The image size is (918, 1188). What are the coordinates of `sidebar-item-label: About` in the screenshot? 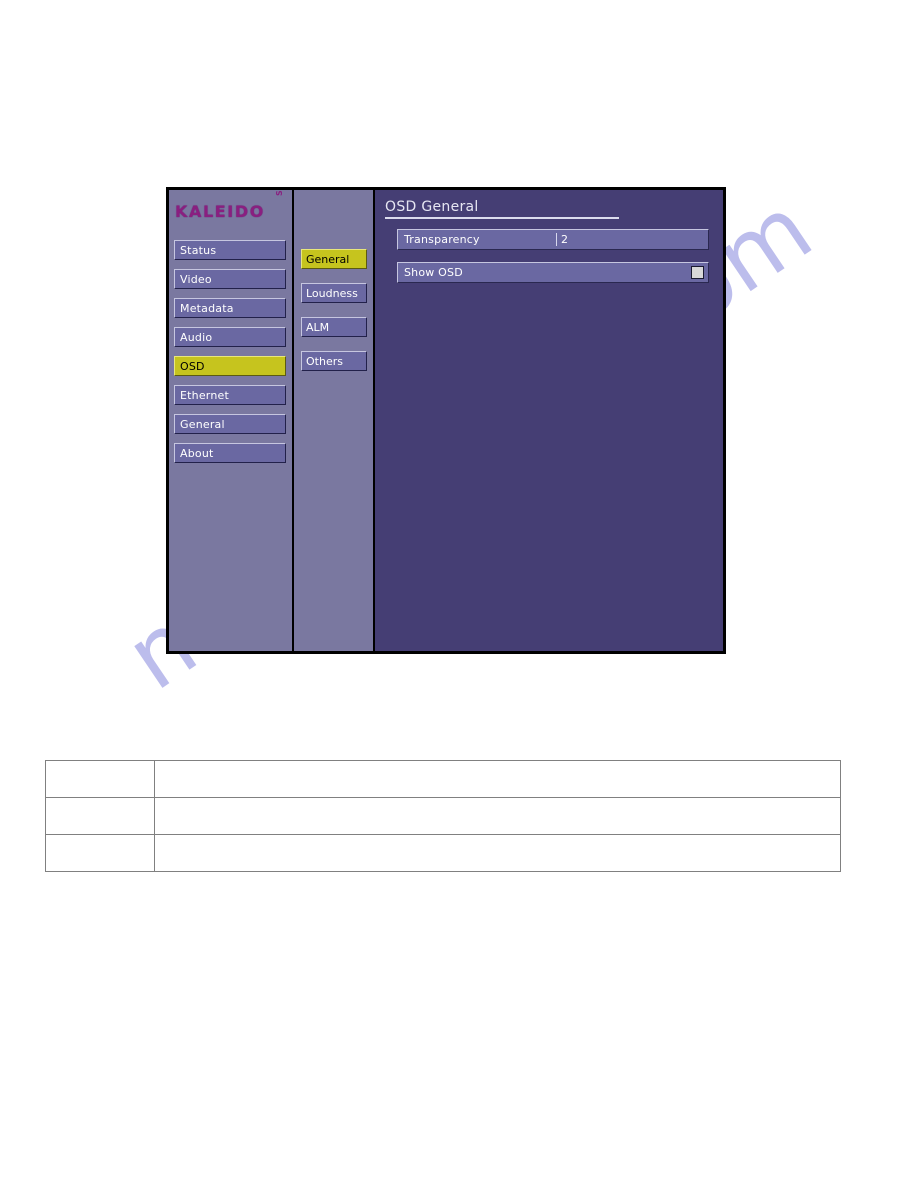 It's located at (197, 453).